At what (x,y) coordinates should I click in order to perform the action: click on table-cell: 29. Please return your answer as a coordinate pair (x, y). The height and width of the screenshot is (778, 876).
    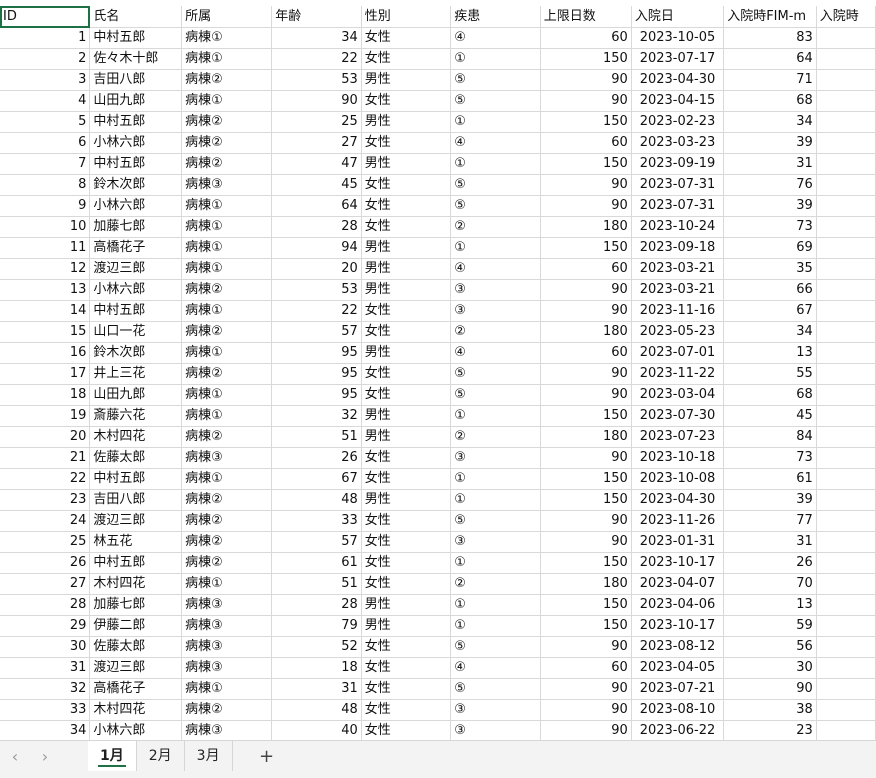
    Looking at the image, I should click on (45, 626).